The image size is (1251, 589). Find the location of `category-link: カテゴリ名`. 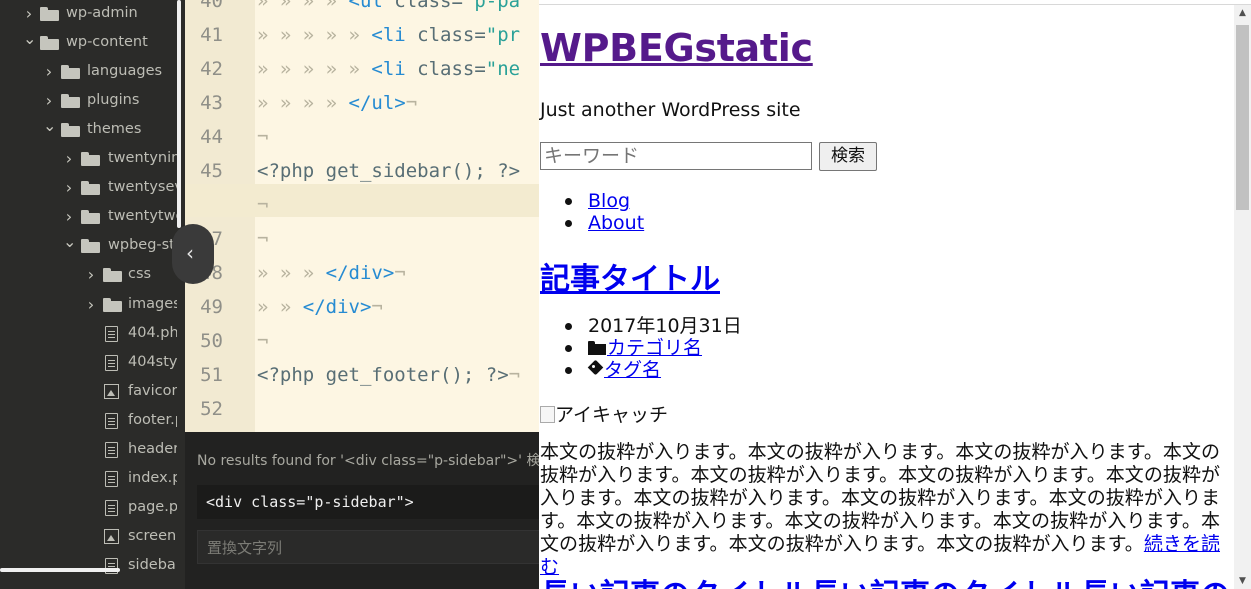

category-link: カテゴリ名 is located at coordinates (654, 348).